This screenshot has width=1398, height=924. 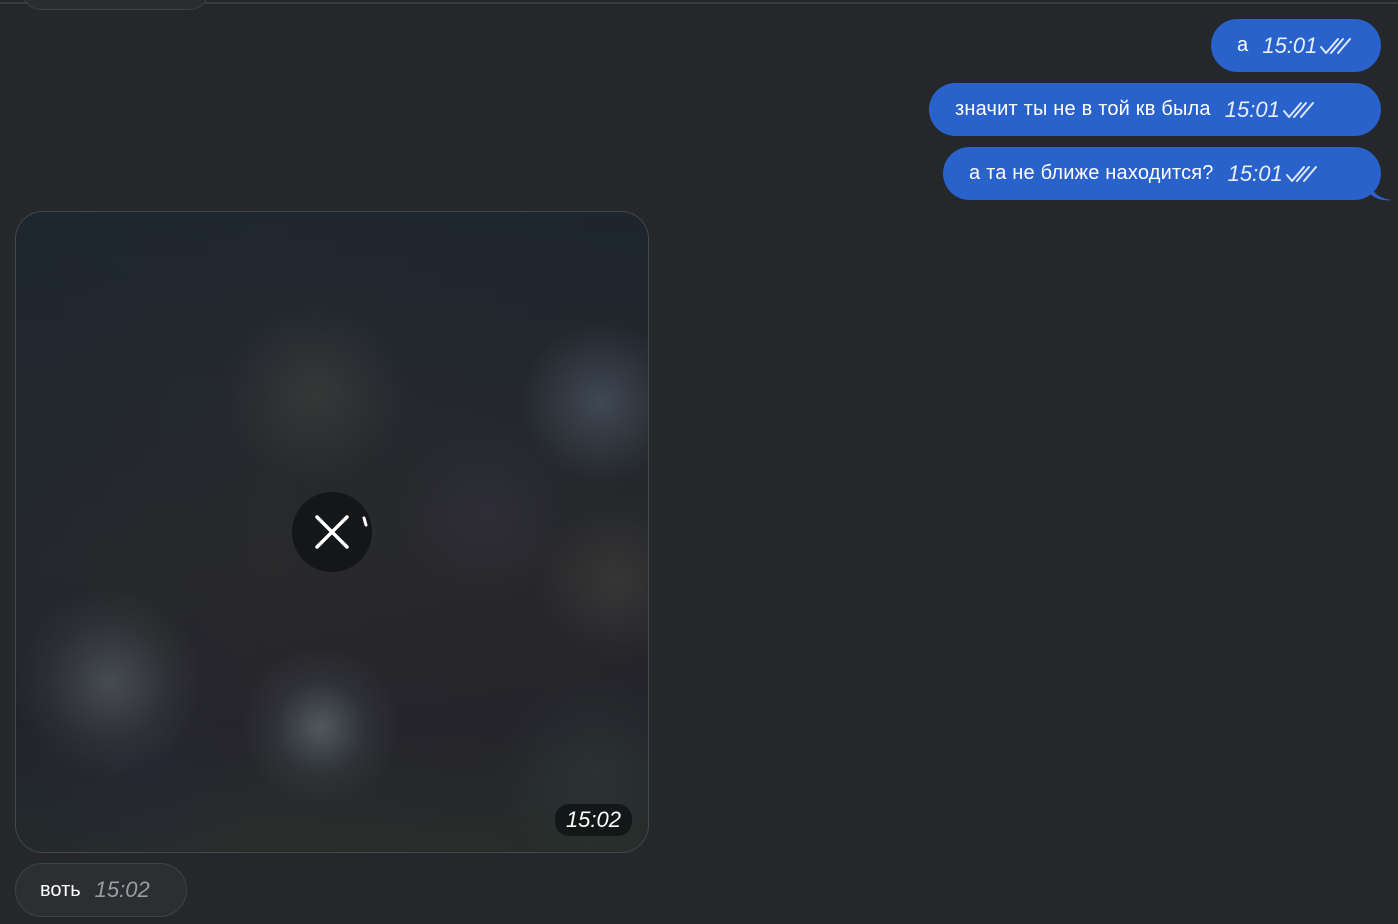 I want to click on outgoing-message: а та не ближе находится? 15:01, so click(x=1162, y=173).